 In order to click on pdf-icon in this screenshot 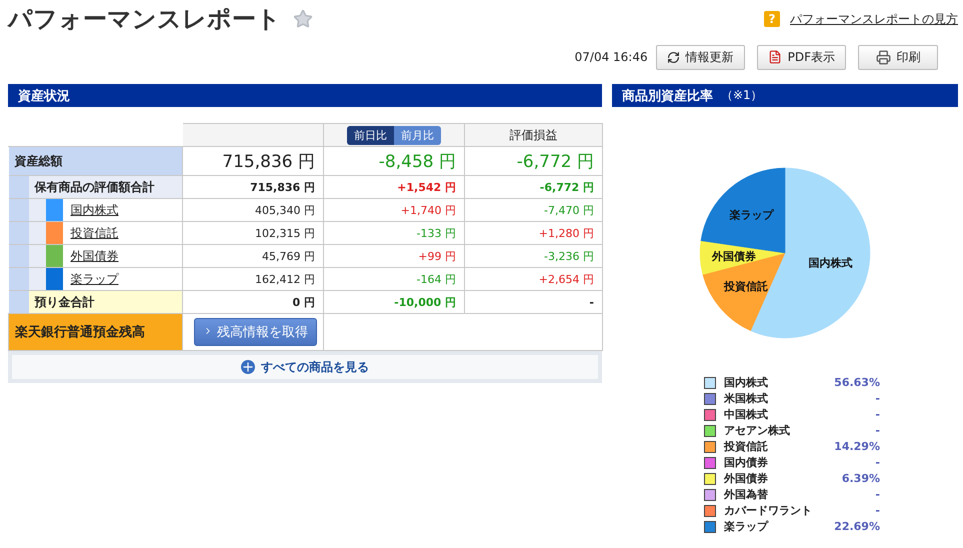, I will do `click(775, 57)`.